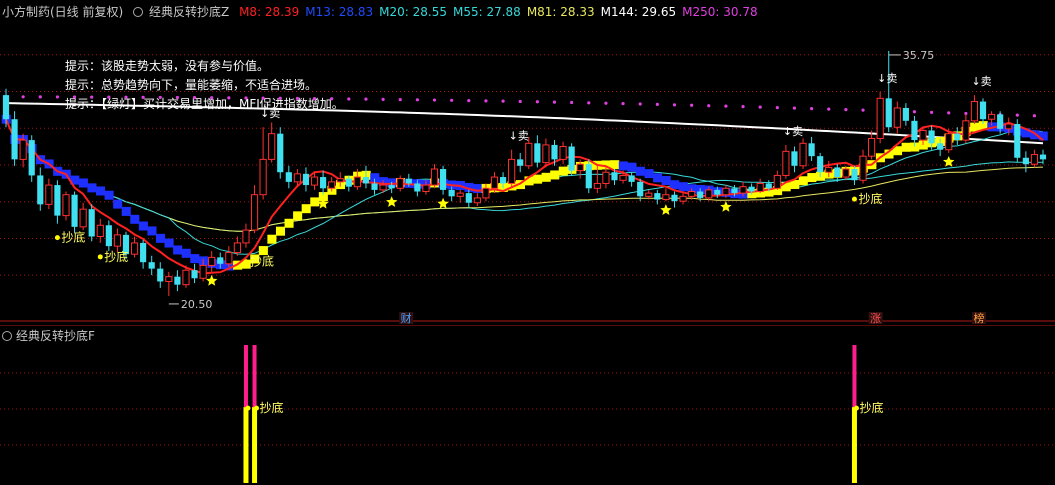 This screenshot has width=1055, height=485. What do you see at coordinates (854, 376) in the screenshot?
I see `sub-bar-magenta` at bounding box center [854, 376].